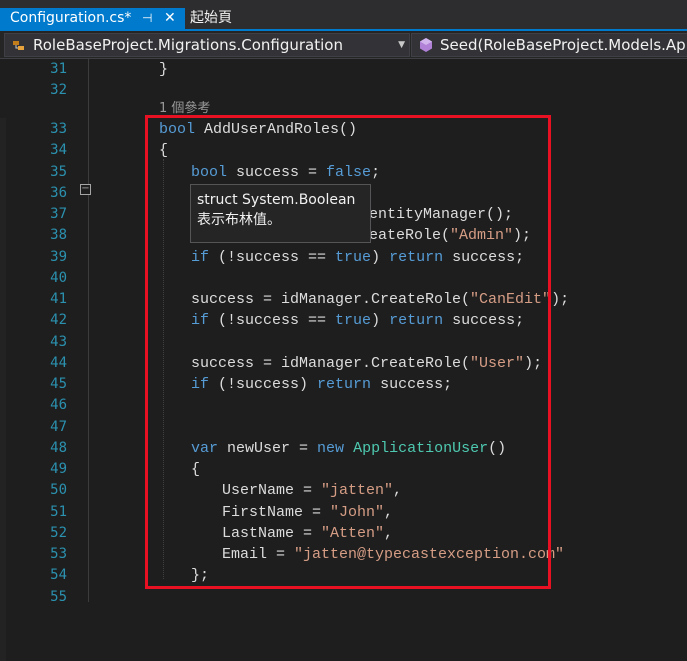  What do you see at coordinates (58, 129) in the screenshot?
I see `line-number: 33` at bounding box center [58, 129].